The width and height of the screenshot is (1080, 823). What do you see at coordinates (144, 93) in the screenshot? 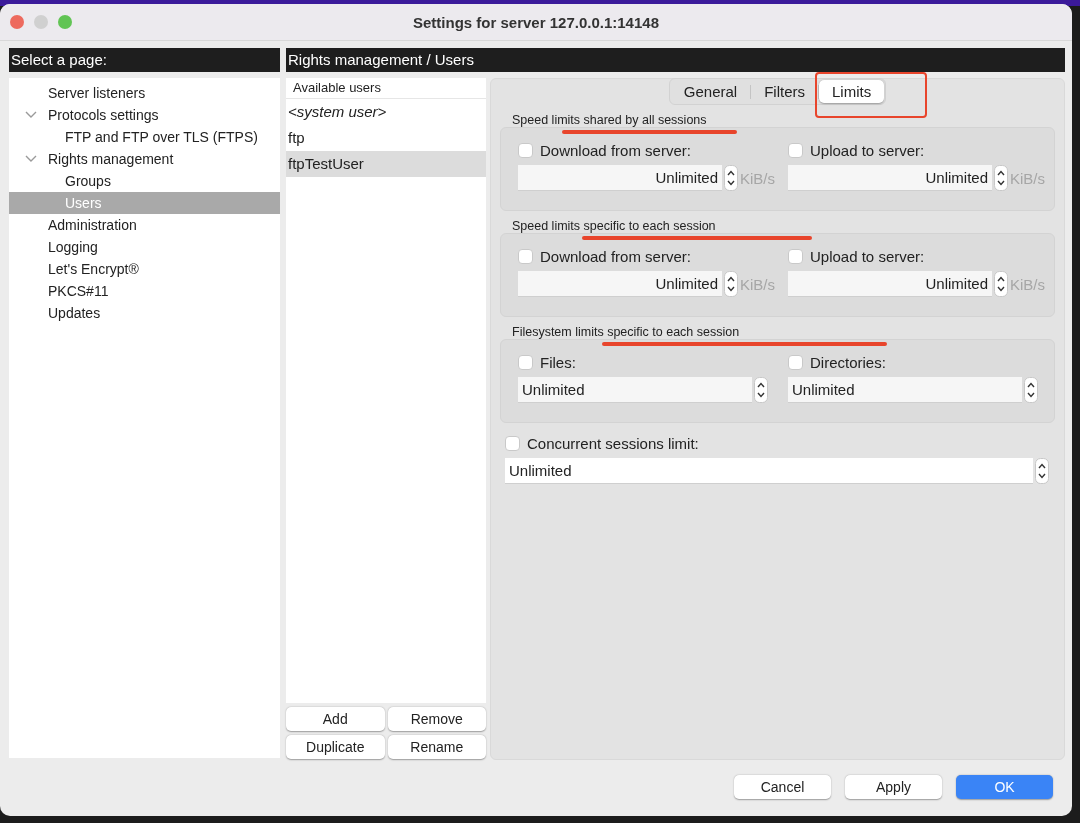
I see `tree-item: Server listeners` at bounding box center [144, 93].